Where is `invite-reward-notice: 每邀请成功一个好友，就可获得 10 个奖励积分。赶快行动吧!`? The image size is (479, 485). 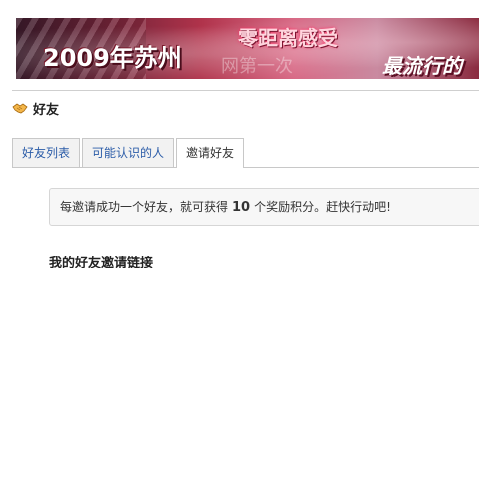
invite-reward-notice: 每邀请成功一个好友，就可获得 10 个奖励积分。赶快行动吧! is located at coordinates (264, 207).